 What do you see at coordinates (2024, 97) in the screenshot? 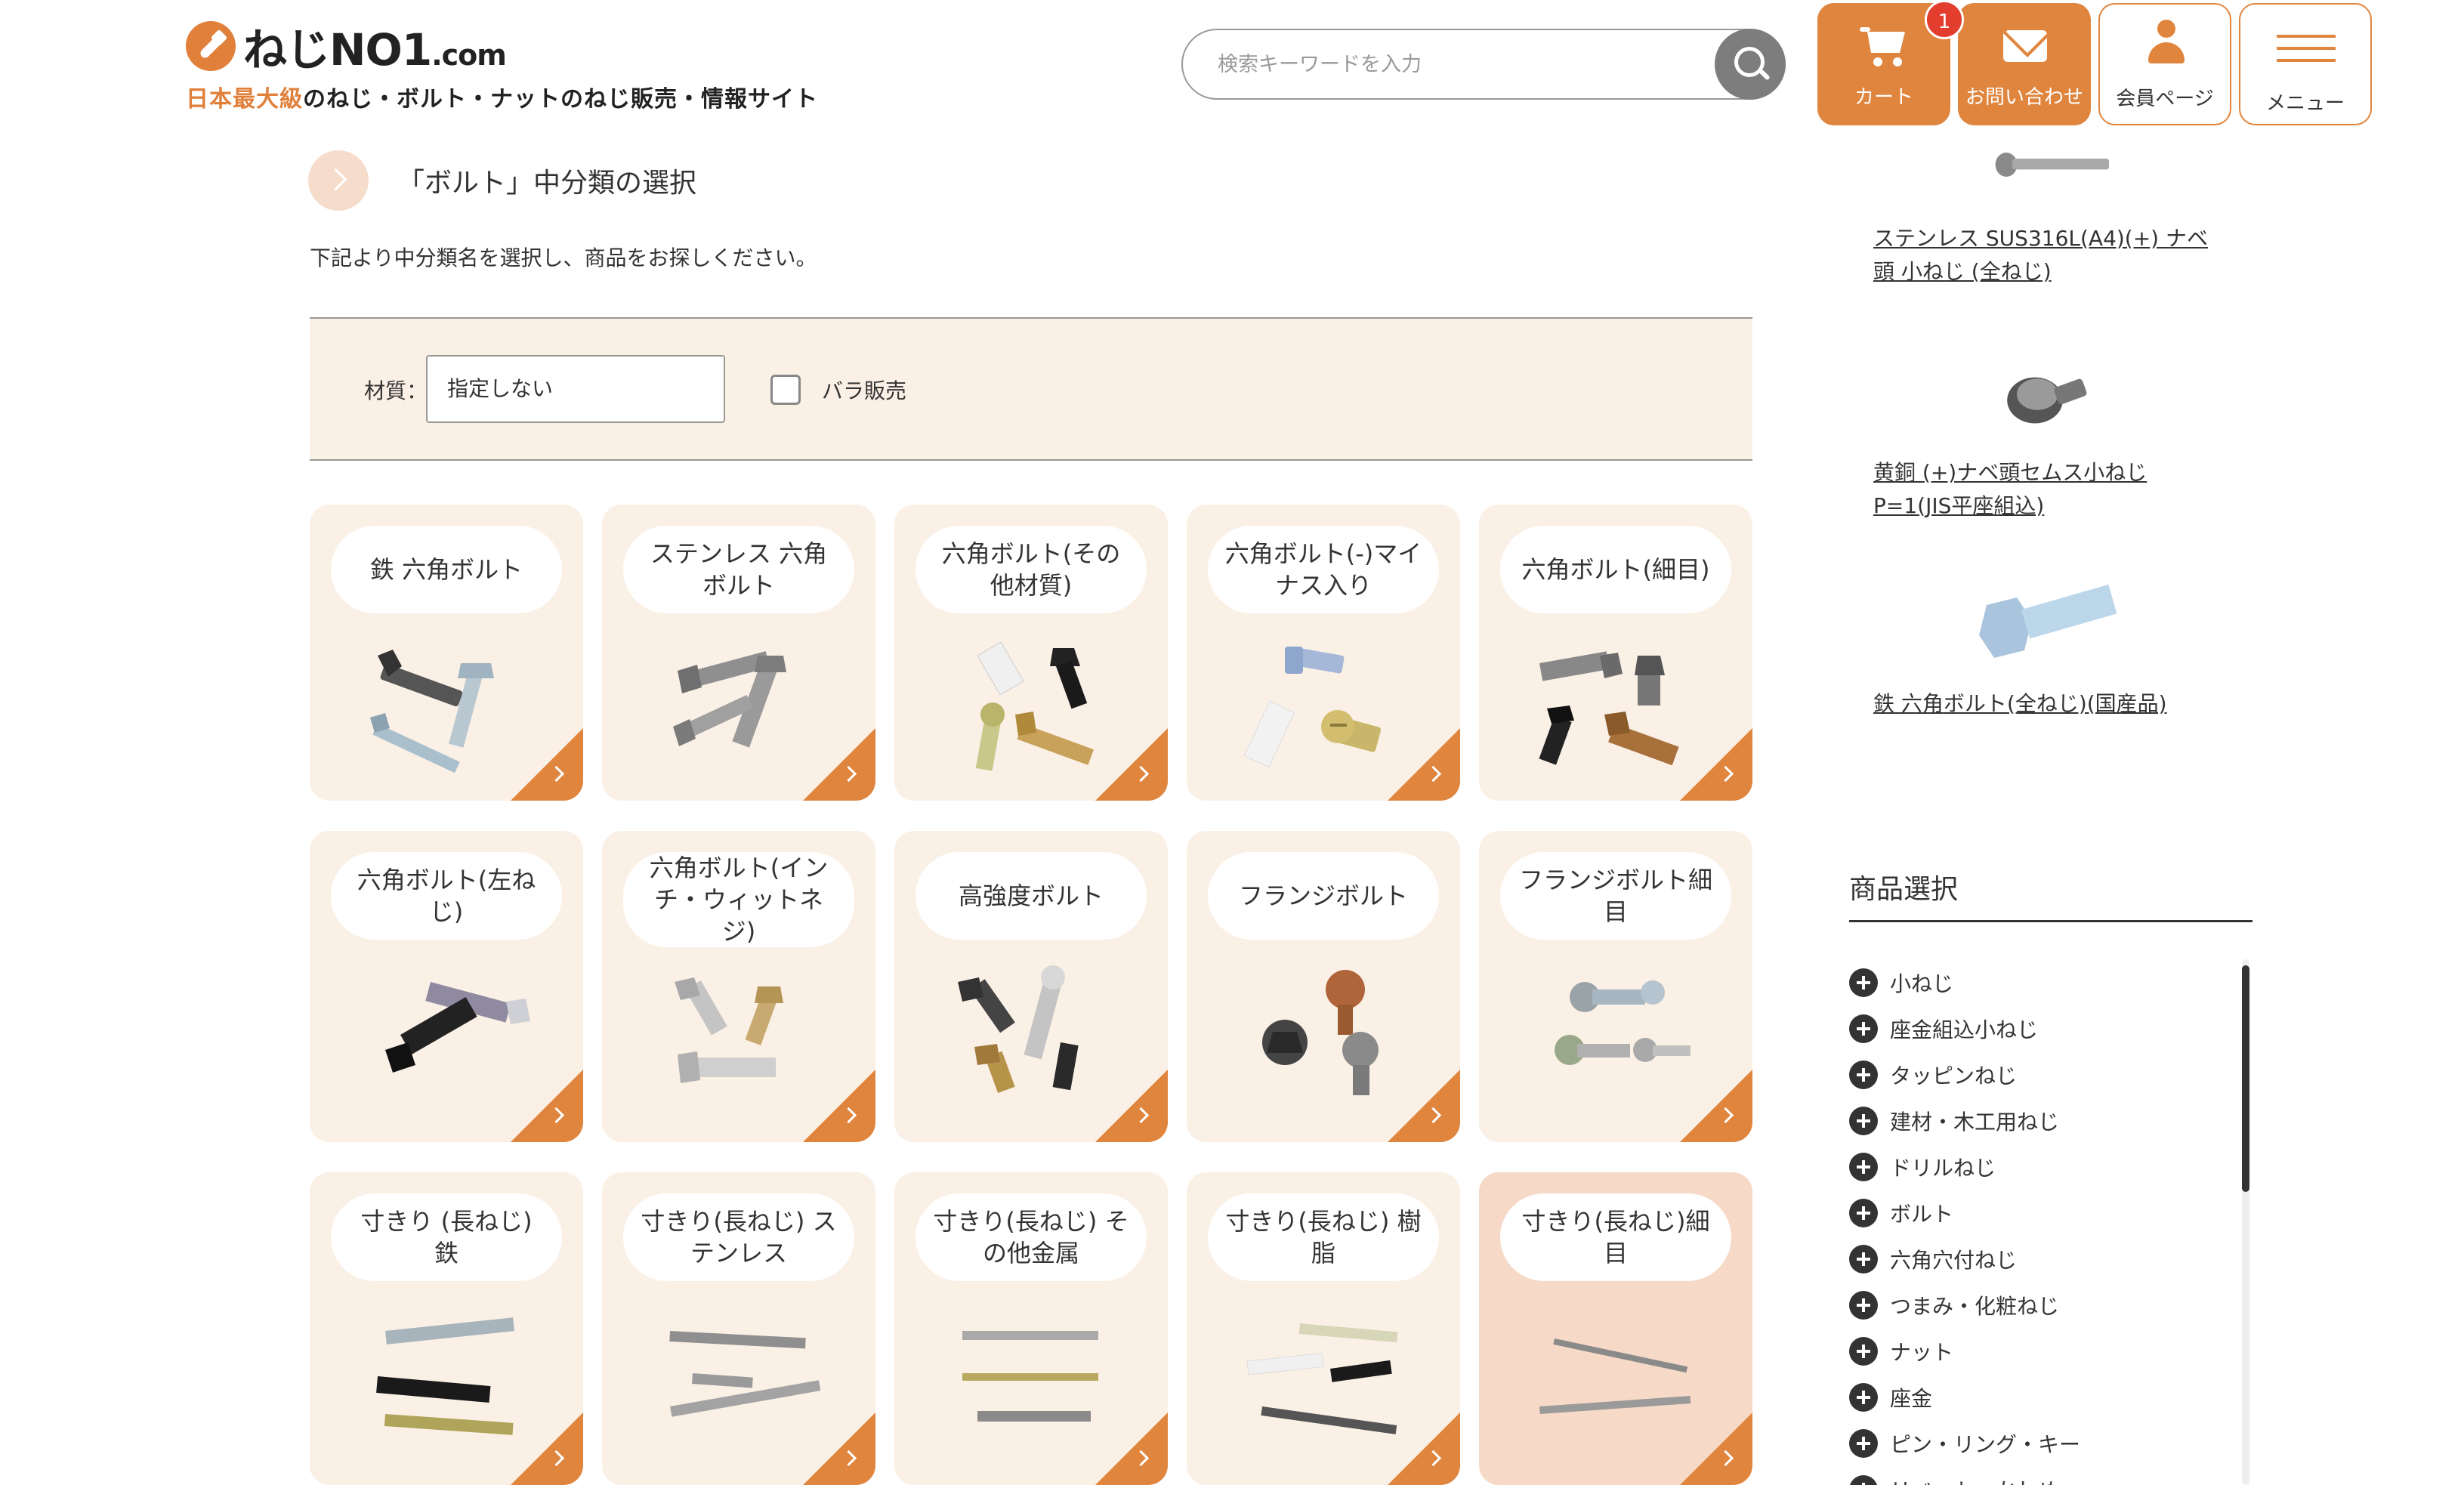
I see `contact-label: お問い合わせ` at bounding box center [2024, 97].